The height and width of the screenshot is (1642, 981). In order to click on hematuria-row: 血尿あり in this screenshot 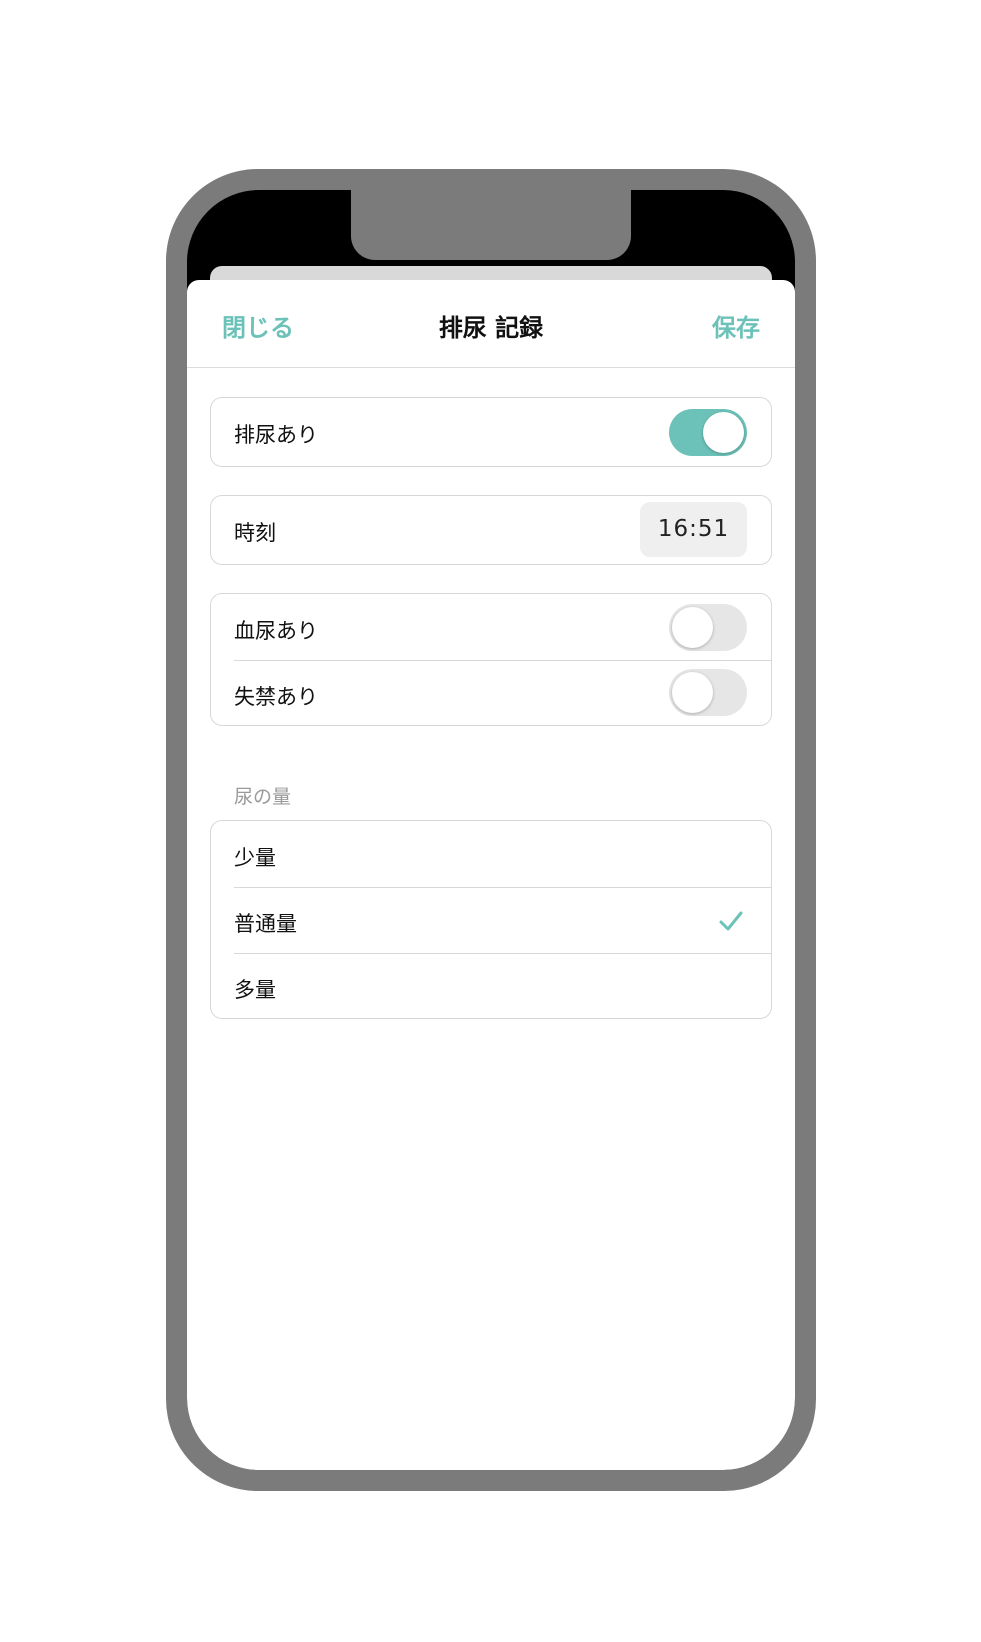, I will do `click(491, 627)`.